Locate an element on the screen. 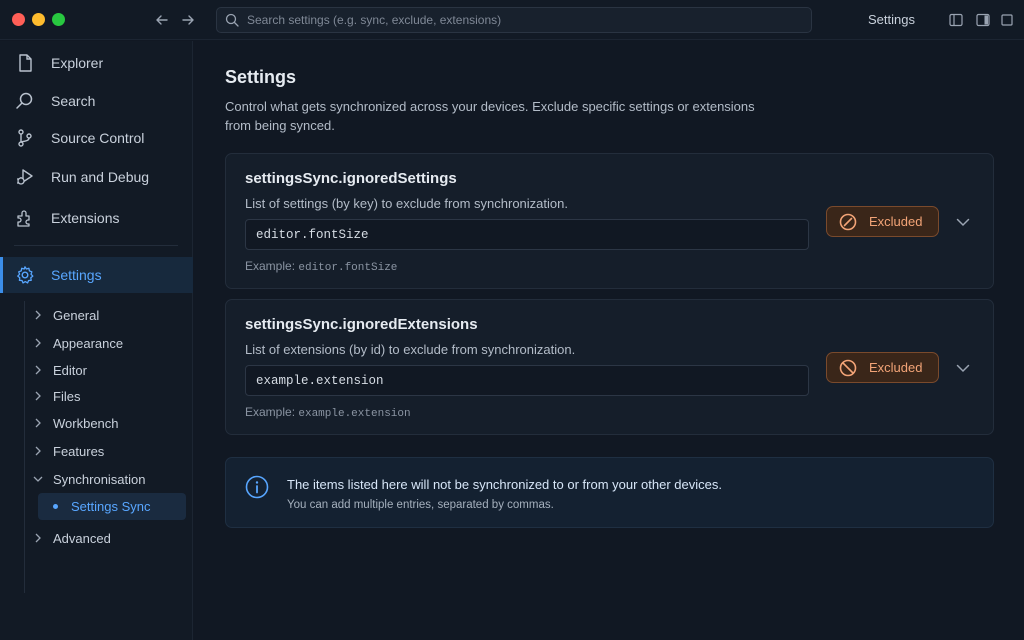  sidebar-item-search: Search is located at coordinates (96, 101).